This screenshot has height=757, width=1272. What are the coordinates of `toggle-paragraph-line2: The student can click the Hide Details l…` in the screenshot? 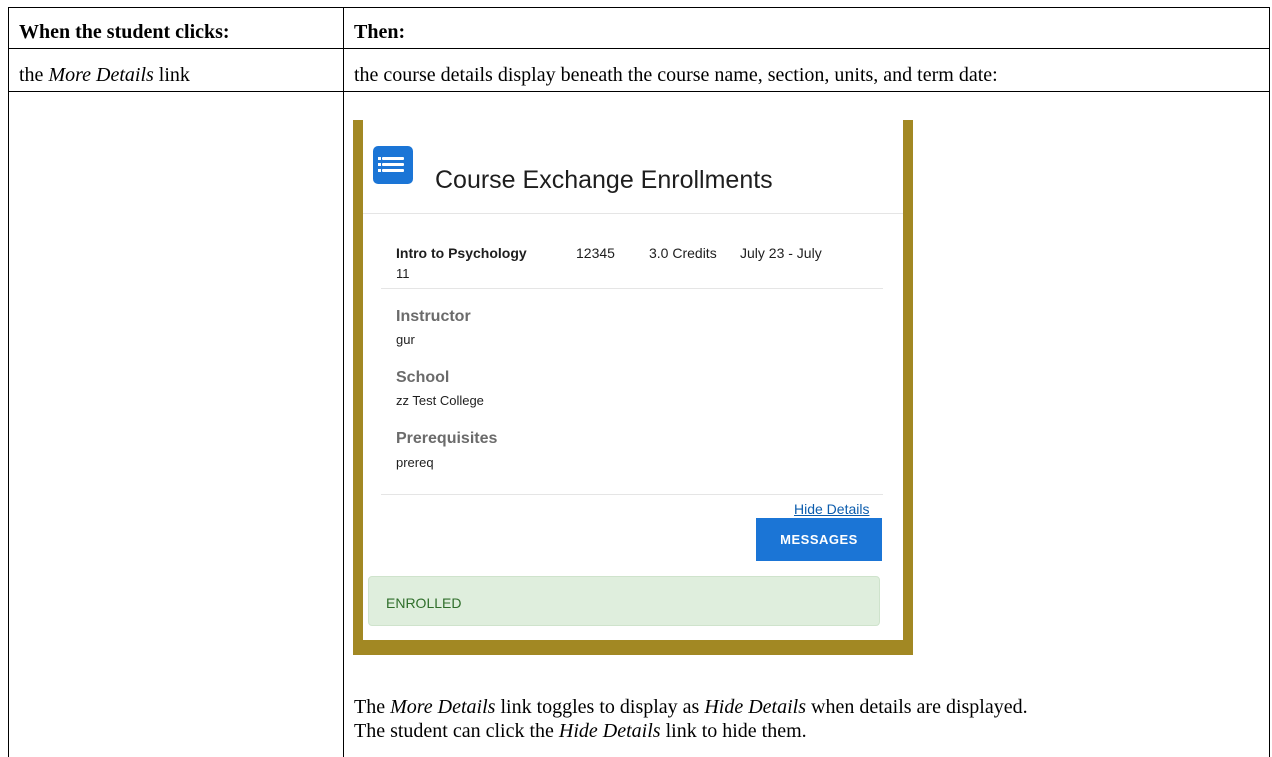 It's located at (580, 731).